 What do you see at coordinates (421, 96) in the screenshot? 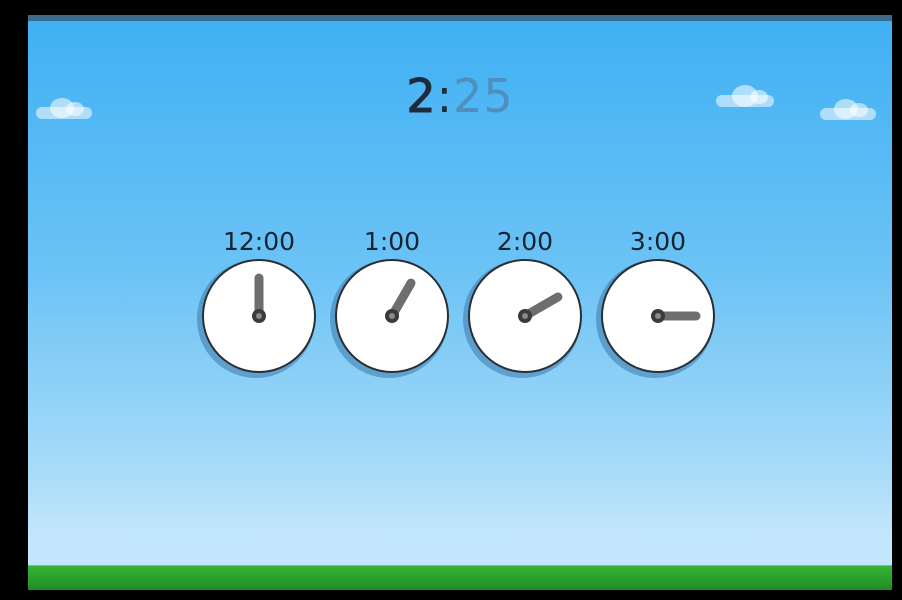
I see `time-hour: 2` at bounding box center [421, 96].